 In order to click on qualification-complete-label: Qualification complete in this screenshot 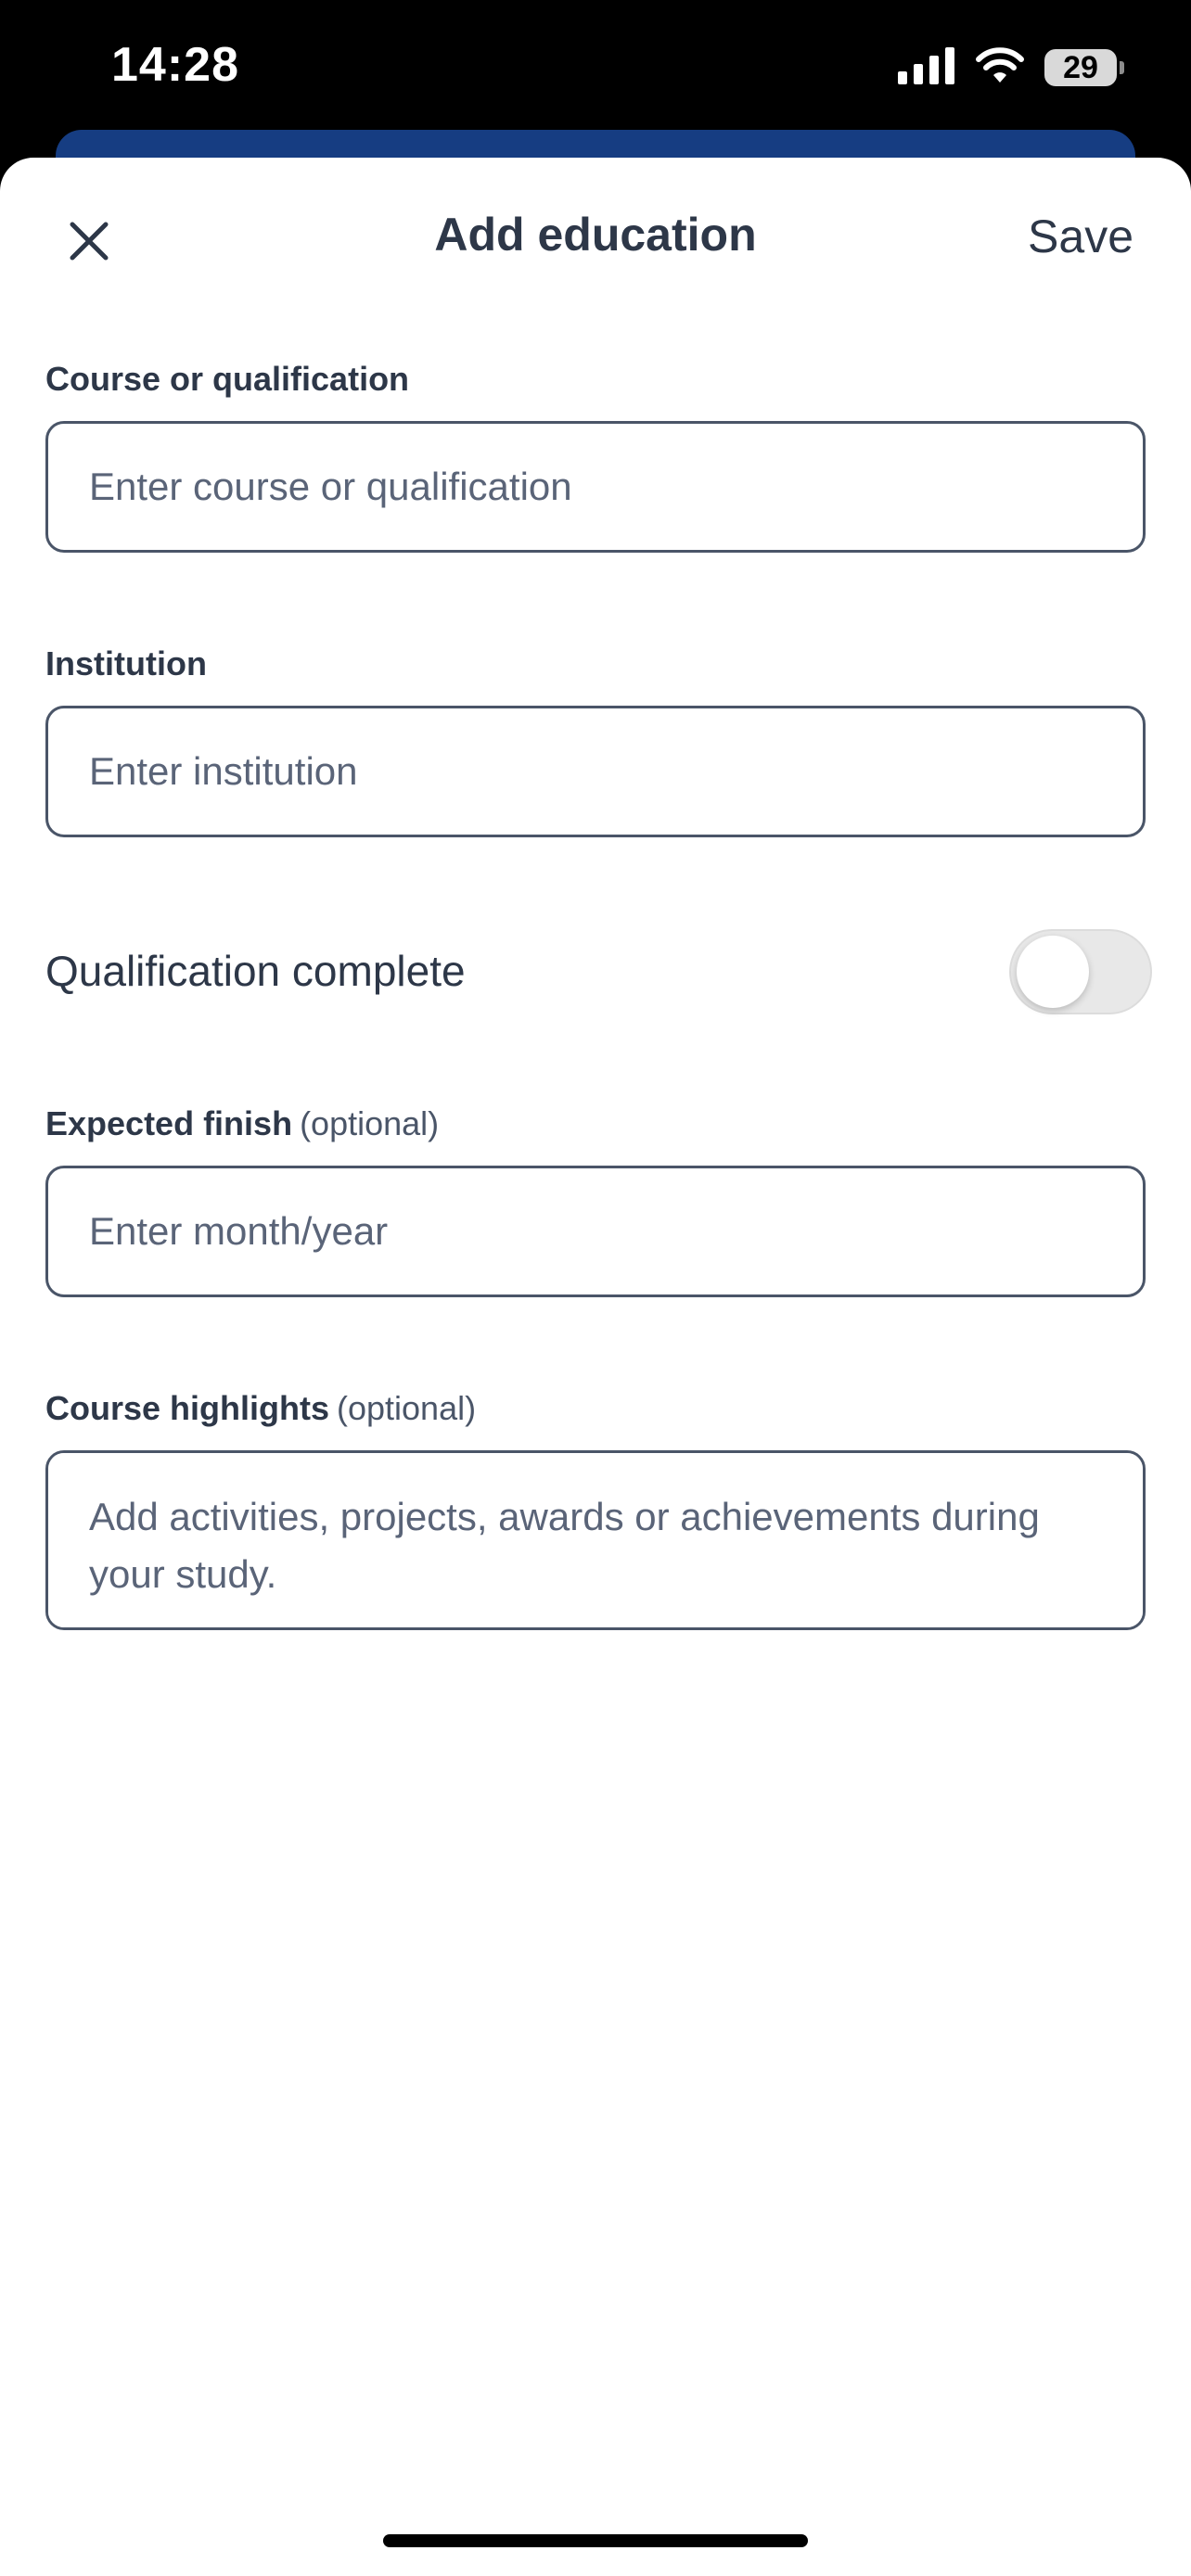, I will do `click(255, 971)`.